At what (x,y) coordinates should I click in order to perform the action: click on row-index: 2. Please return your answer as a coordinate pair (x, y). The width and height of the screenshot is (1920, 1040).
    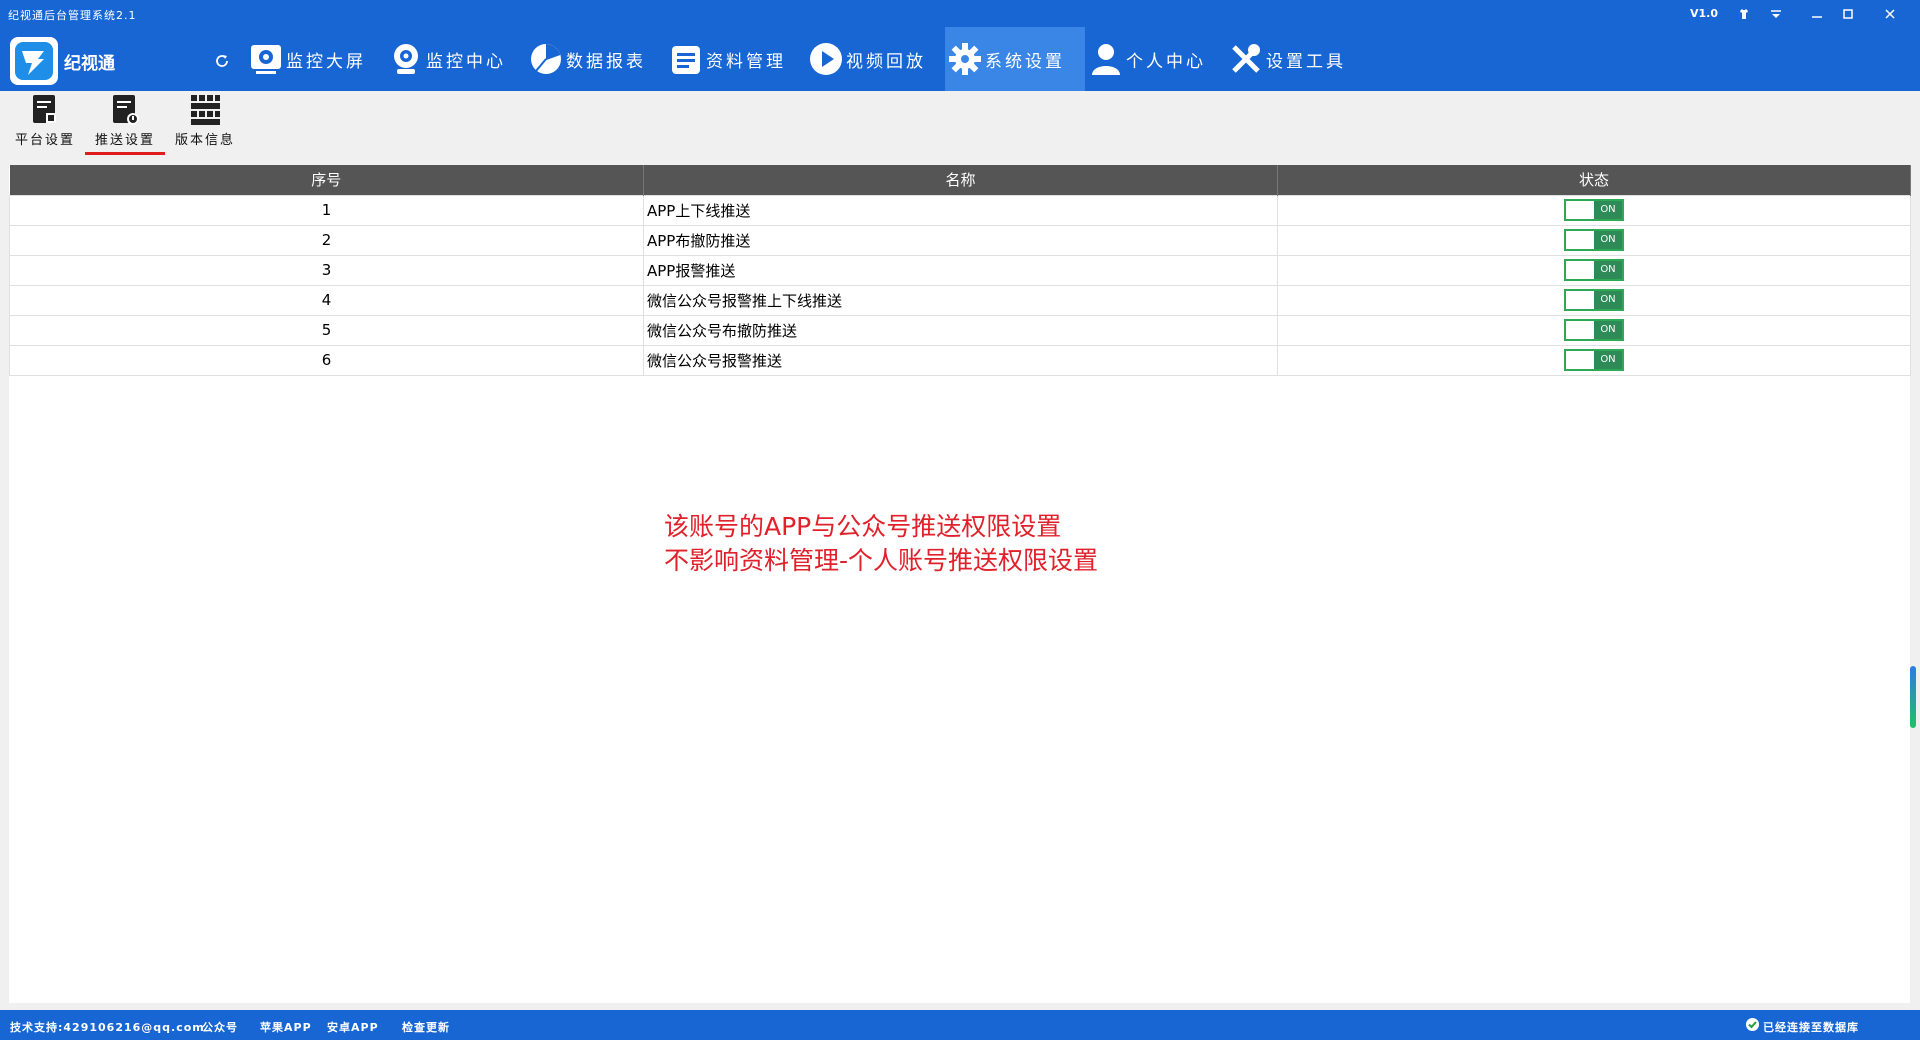
    Looking at the image, I should click on (326, 240).